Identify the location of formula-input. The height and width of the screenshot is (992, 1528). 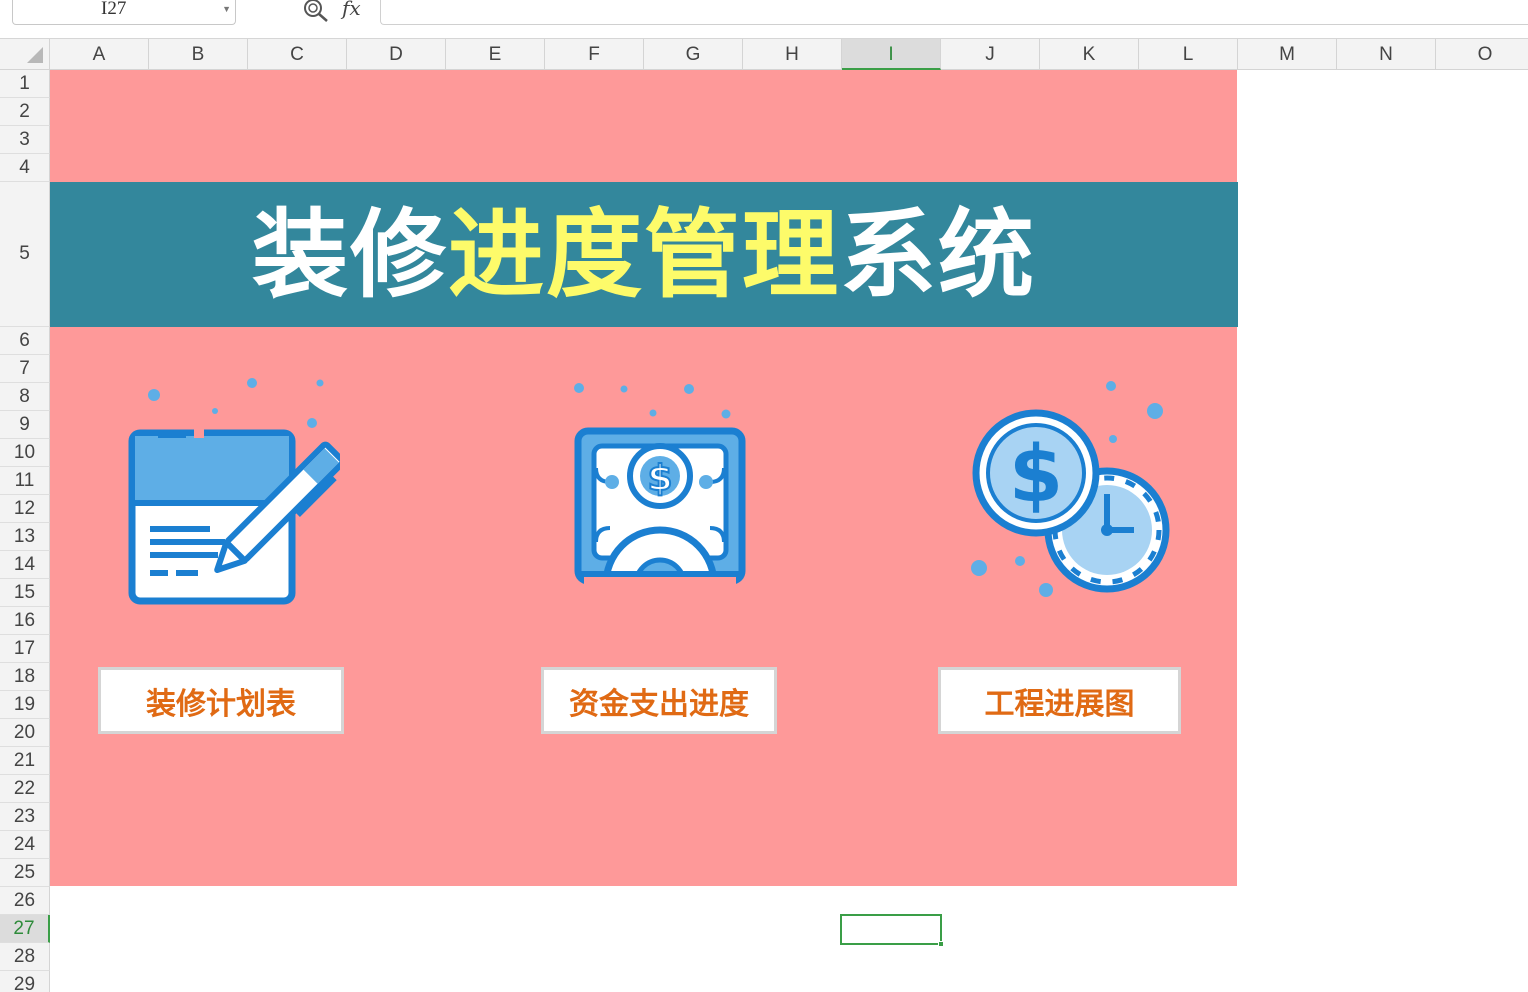
(954, 12).